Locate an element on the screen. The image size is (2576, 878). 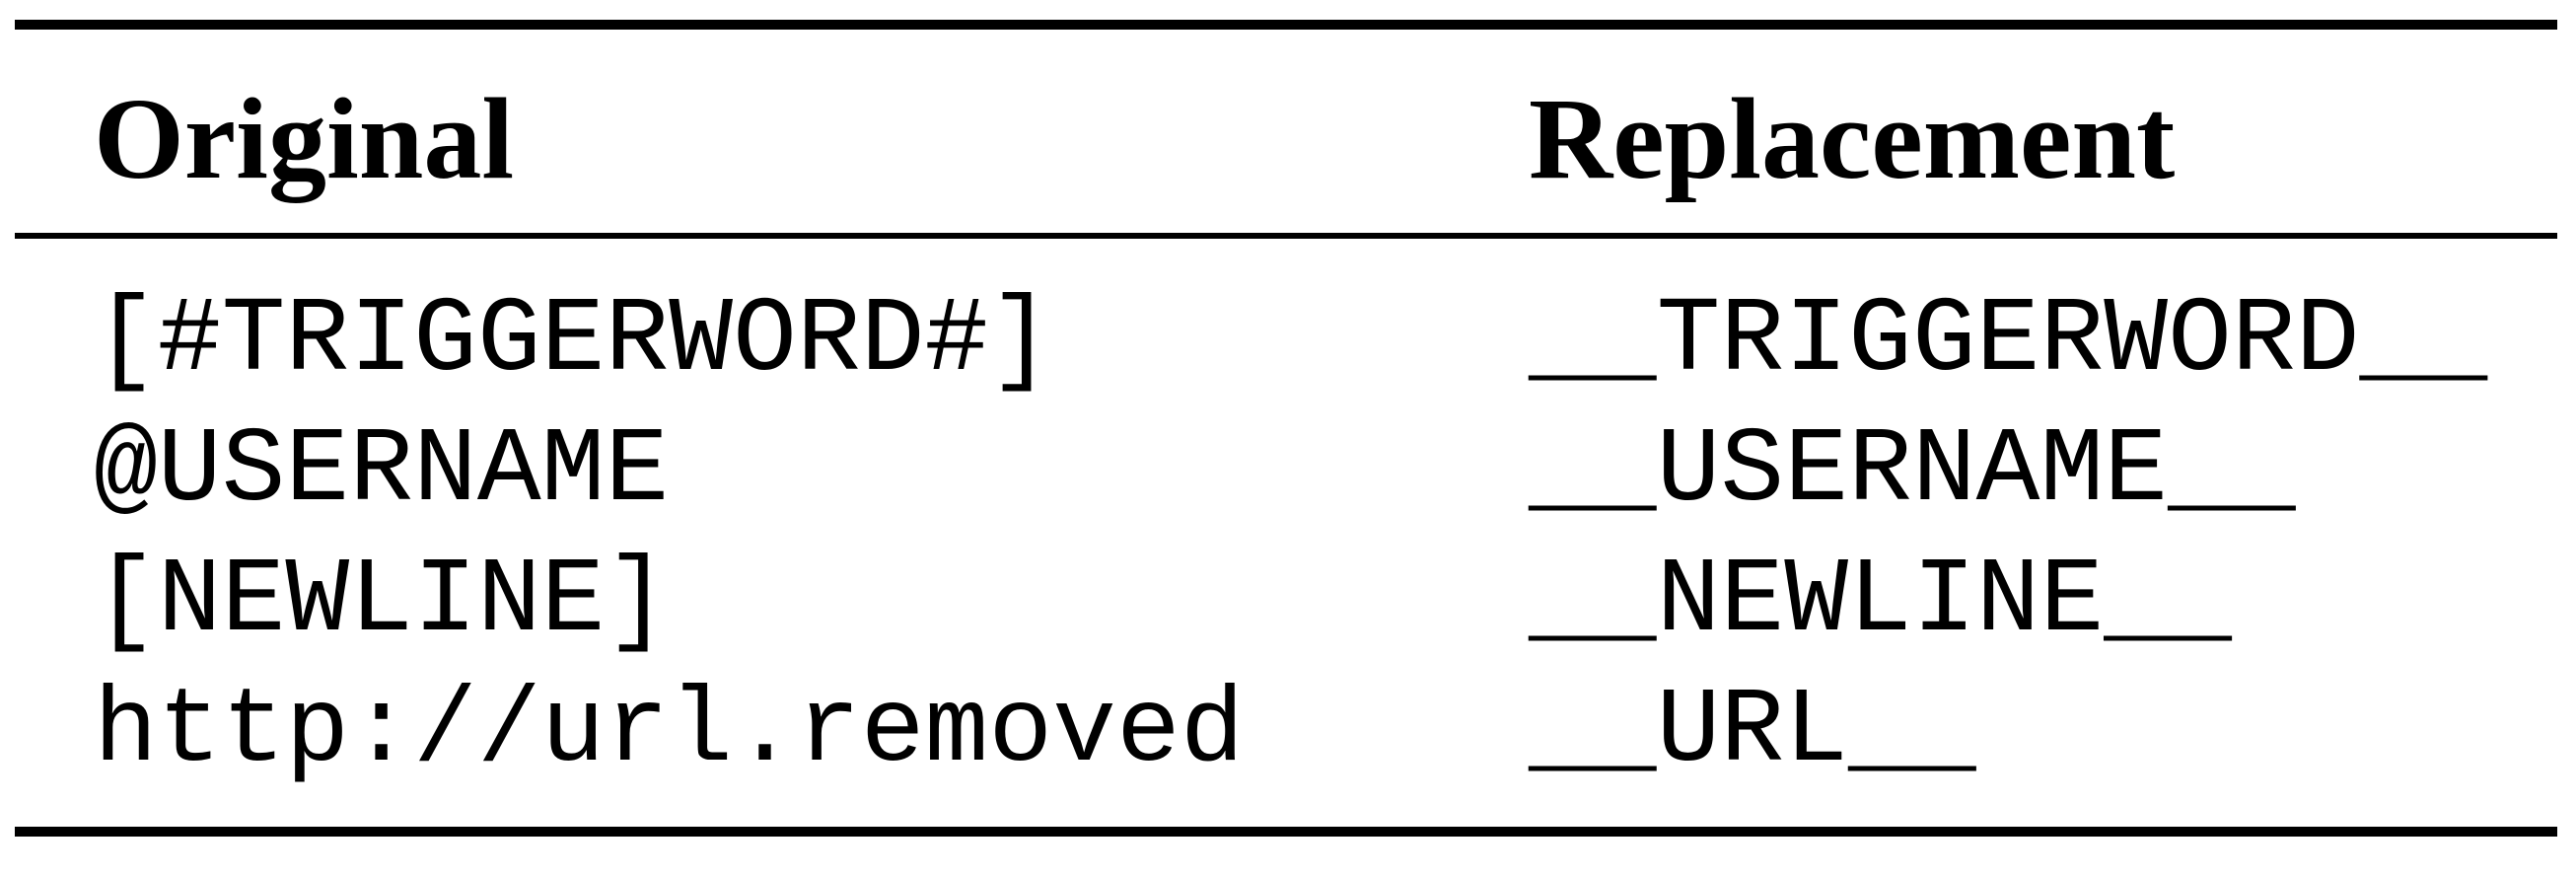
table-row: http://url.removed __URL__ is located at coordinates (1286, 744).